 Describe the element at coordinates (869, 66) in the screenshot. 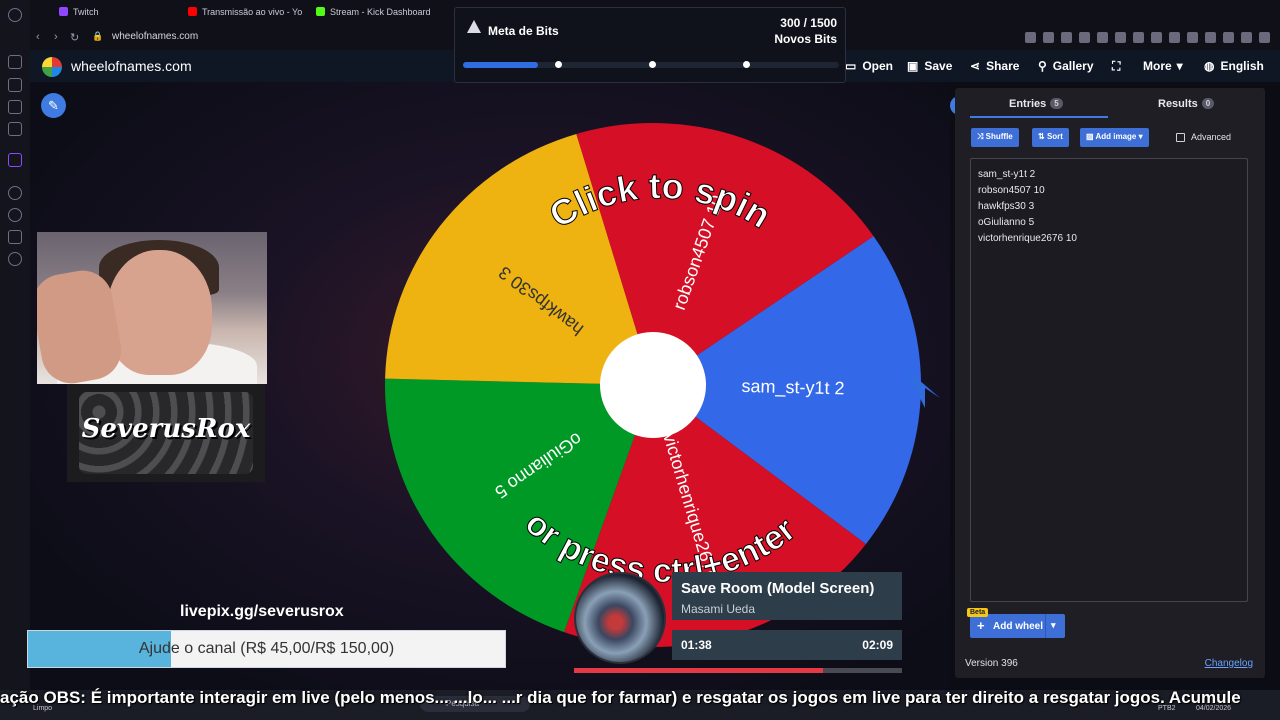

I see `open-button: ▭ Open` at that location.